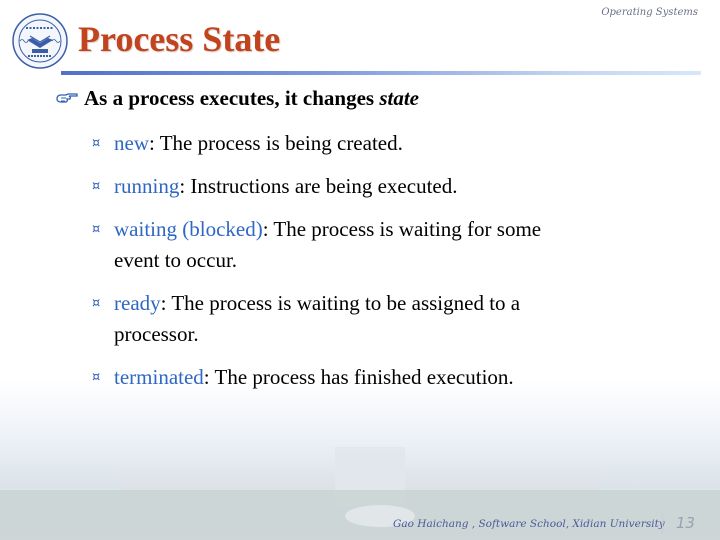 This screenshot has height=540, width=720. Describe the element at coordinates (179, 39) in the screenshot. I see `slide-title: Process State` at that location.